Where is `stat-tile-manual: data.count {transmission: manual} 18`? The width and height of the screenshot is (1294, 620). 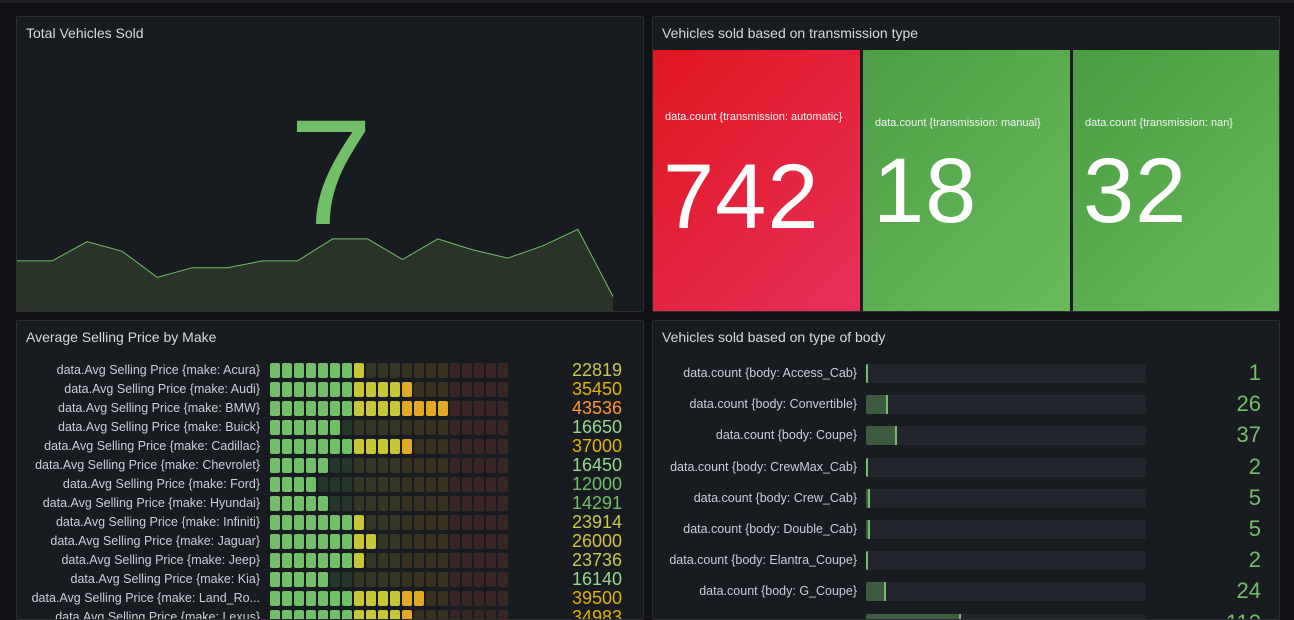
stat-tile-manual: data.count {transmission: manual} 18 is located at coordinates (966, 180).